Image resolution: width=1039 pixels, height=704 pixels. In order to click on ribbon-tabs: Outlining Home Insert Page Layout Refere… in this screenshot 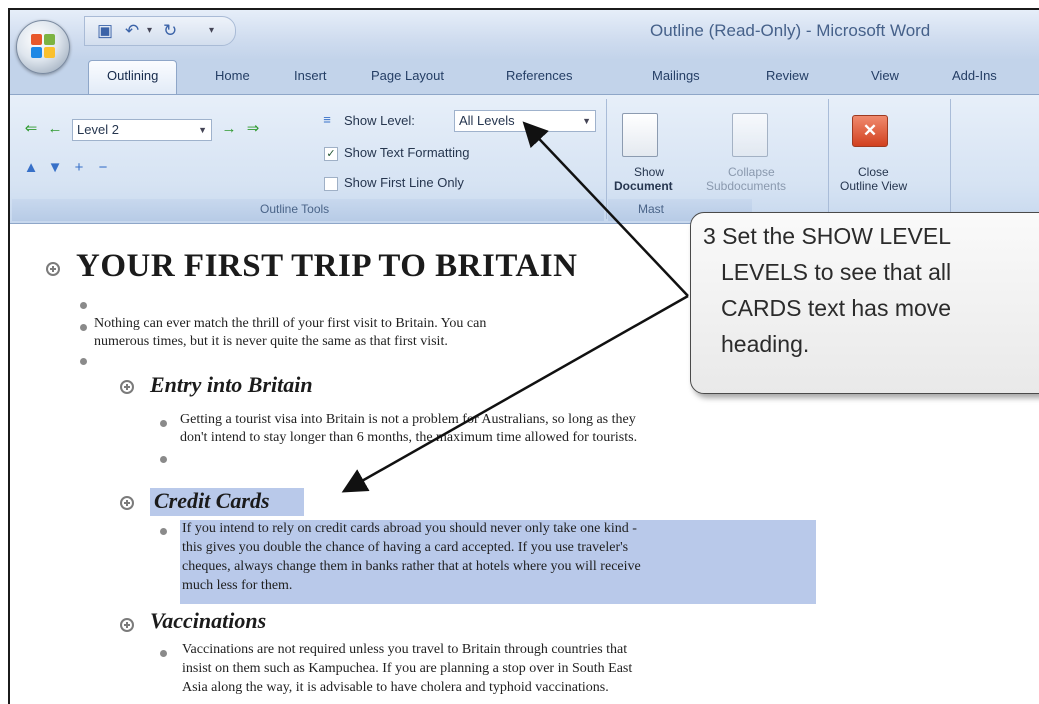, I will do `click(524, 77)`.